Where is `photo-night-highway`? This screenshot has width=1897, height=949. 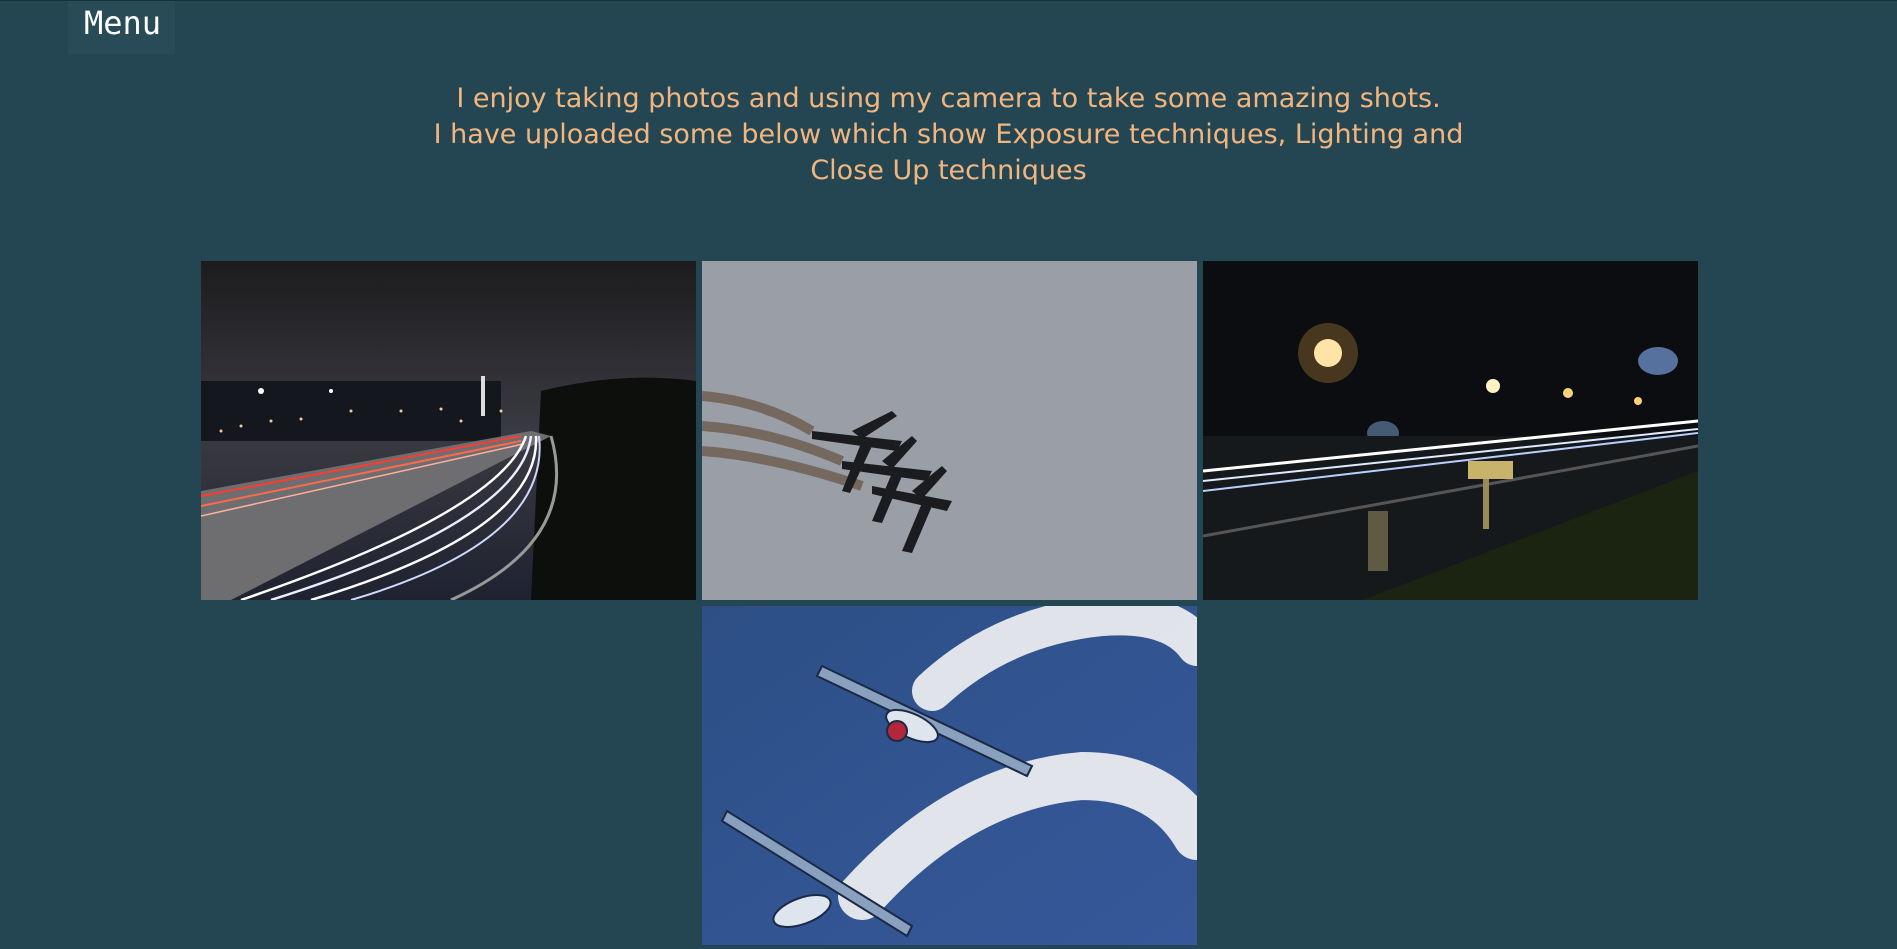 photo-night-highway is located at coordinates (448, 430).